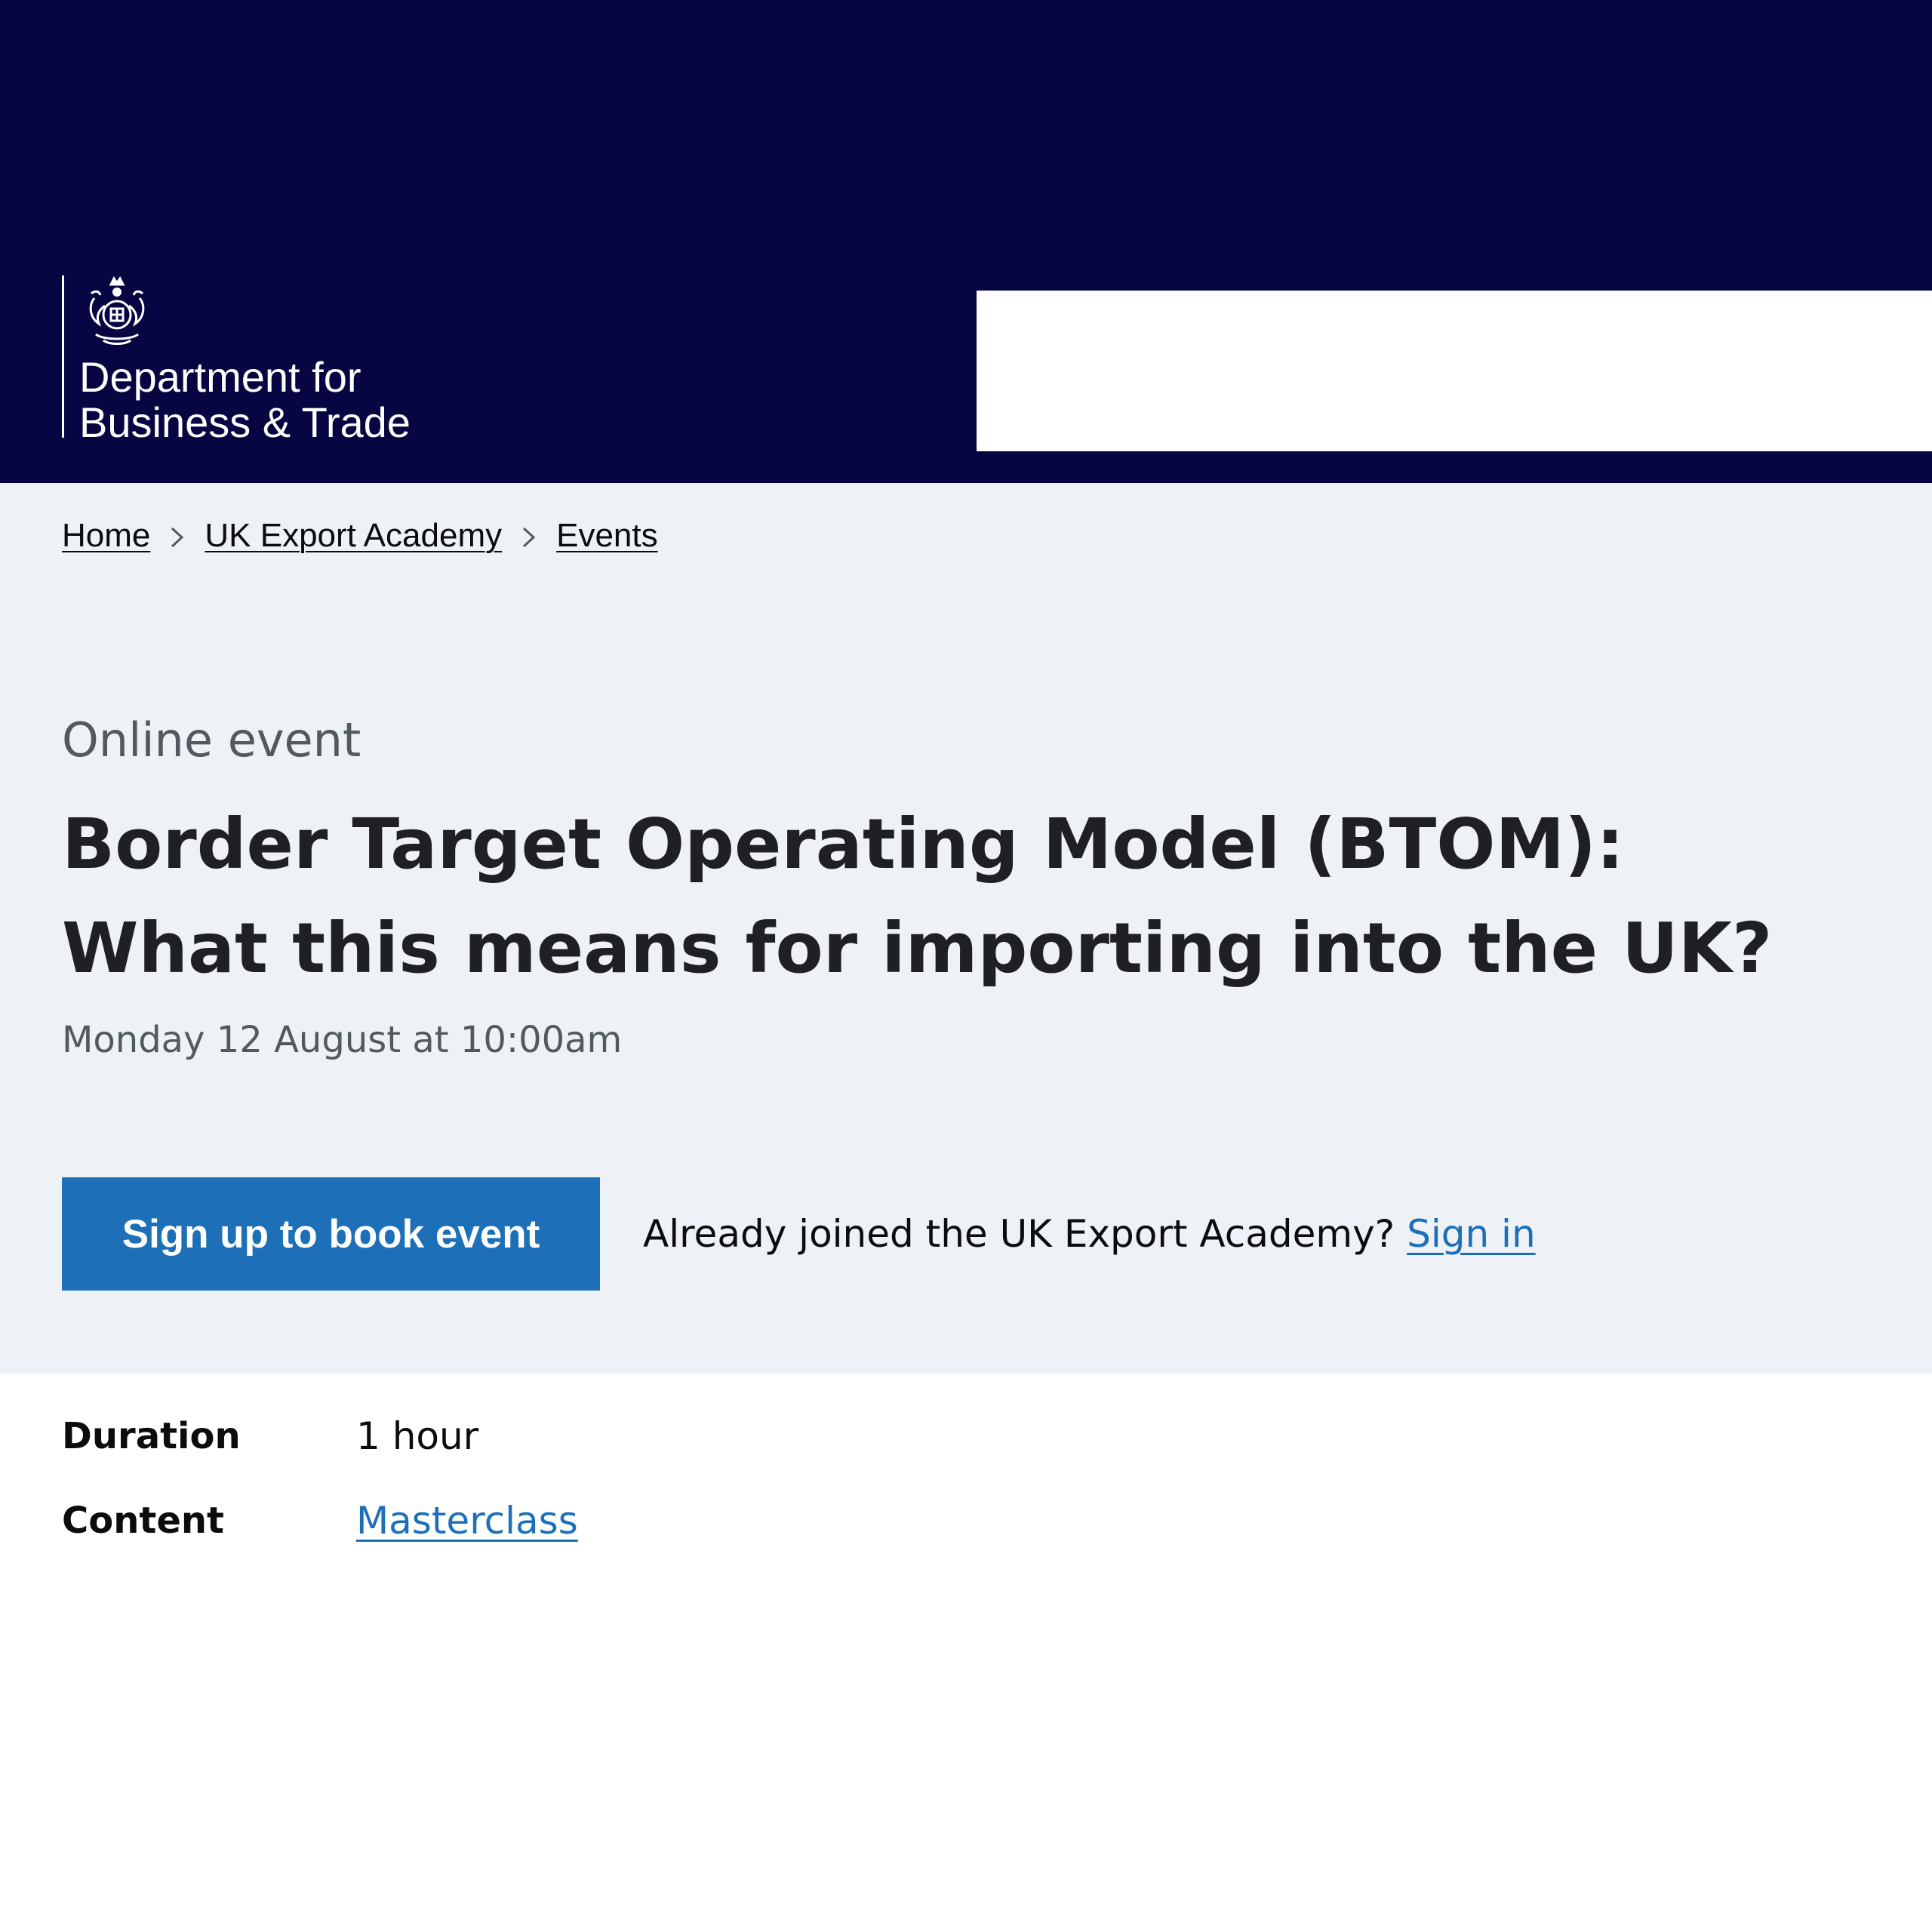  What do you see at coordinates (590, 1538) in the screenshot?
I see `detail-row-content: Content Masterclass` at bounding box center [590, 1538].